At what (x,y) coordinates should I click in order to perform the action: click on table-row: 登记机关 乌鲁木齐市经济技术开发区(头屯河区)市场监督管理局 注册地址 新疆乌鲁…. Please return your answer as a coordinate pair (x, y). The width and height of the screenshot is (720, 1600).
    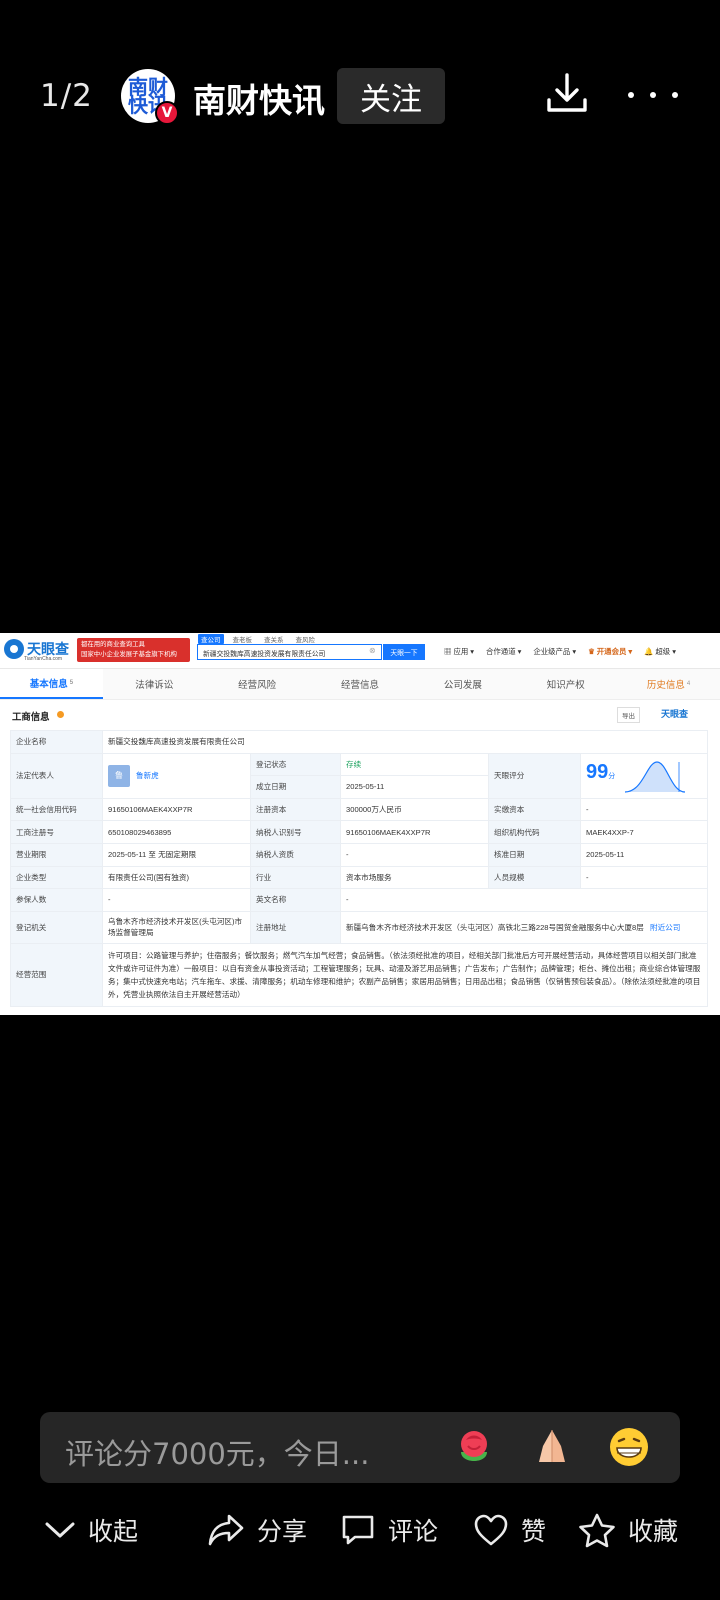
    Looking at the image, I should click on (359, 927).